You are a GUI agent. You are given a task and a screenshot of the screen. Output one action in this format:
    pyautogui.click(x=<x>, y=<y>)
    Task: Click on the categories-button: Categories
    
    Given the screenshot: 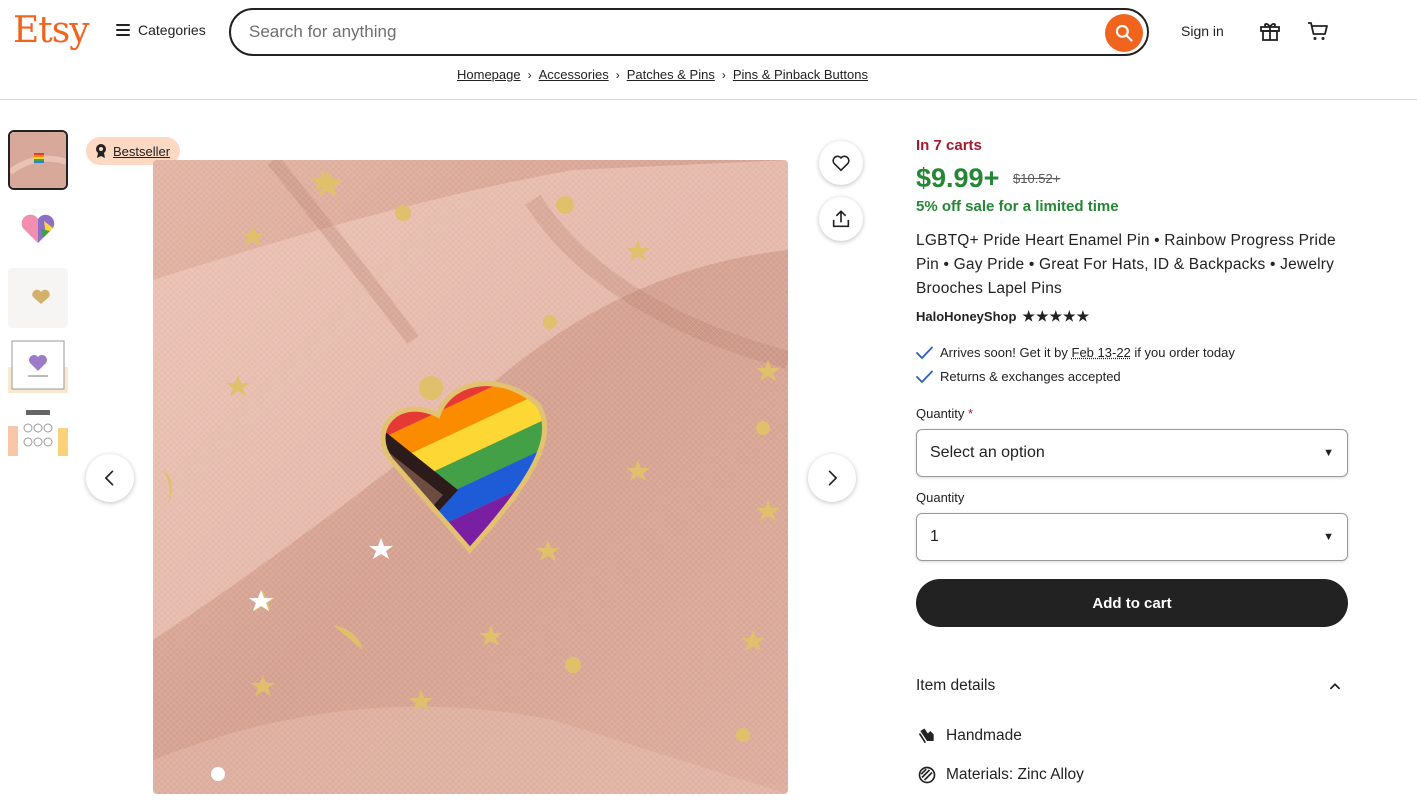 What is the action you would take?
    pyautogui.click(x=161, y=30)
    